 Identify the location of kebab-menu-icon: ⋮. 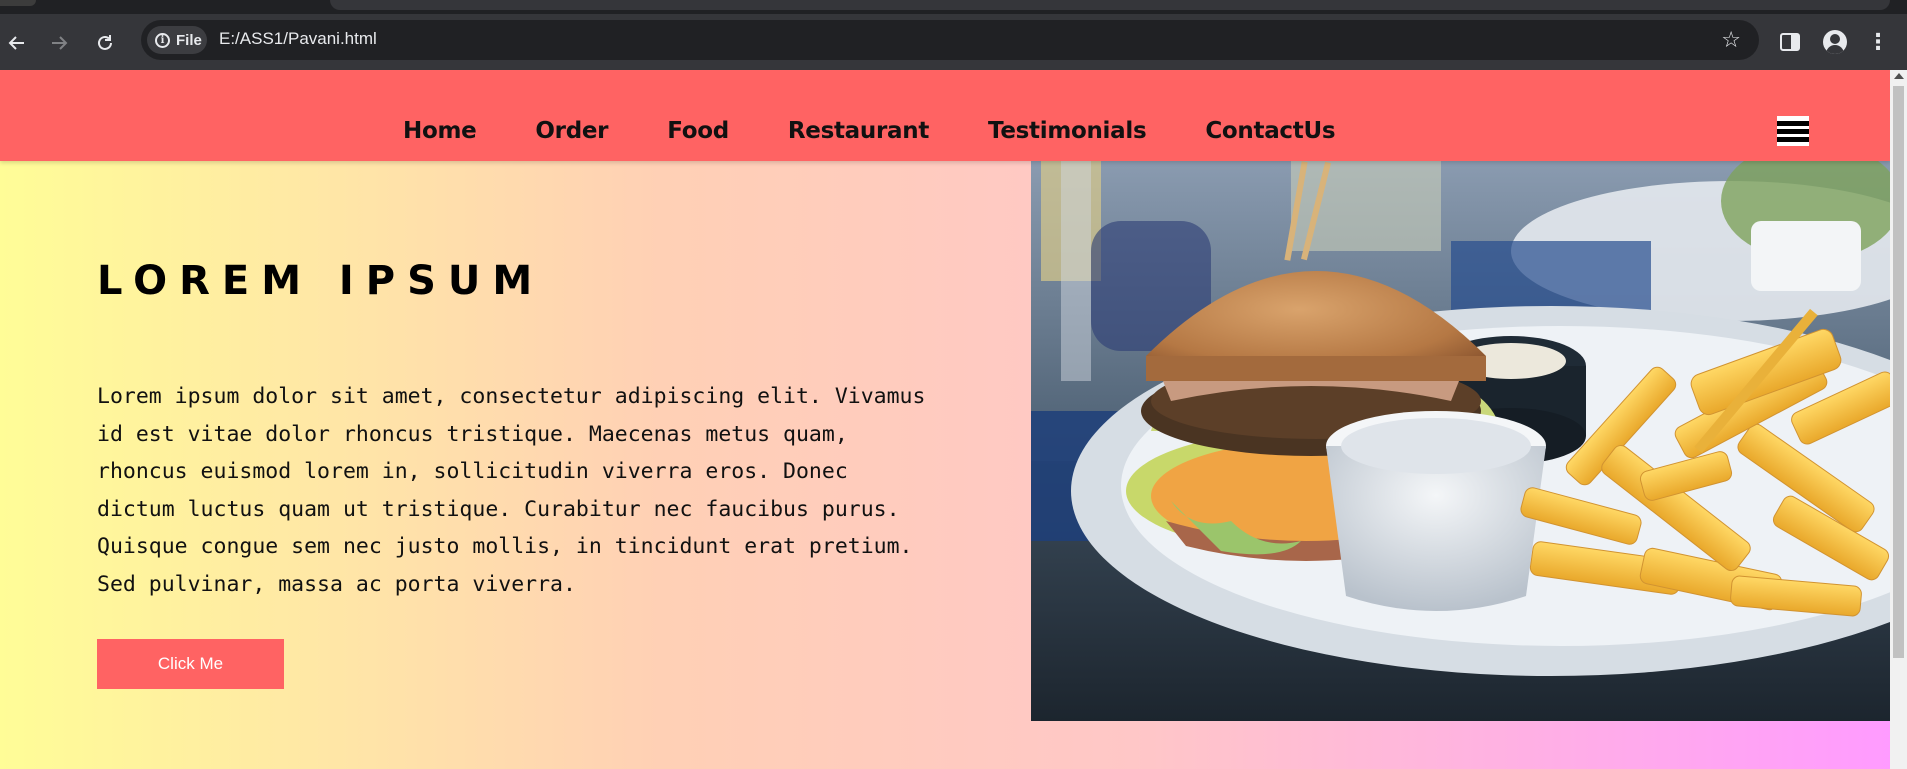
(1878, 41).